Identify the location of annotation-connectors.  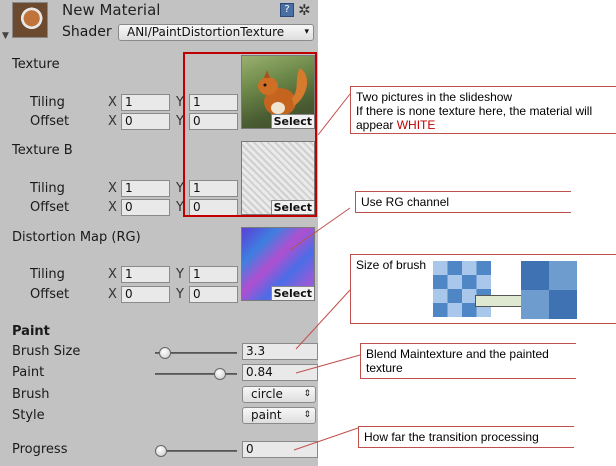
(325, 272).